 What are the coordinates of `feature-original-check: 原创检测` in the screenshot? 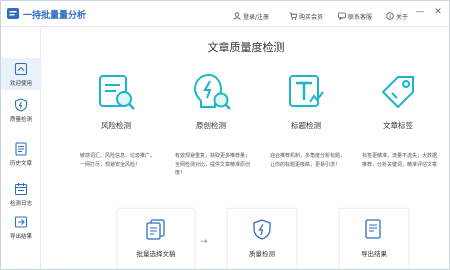 It's located at (211, 100).